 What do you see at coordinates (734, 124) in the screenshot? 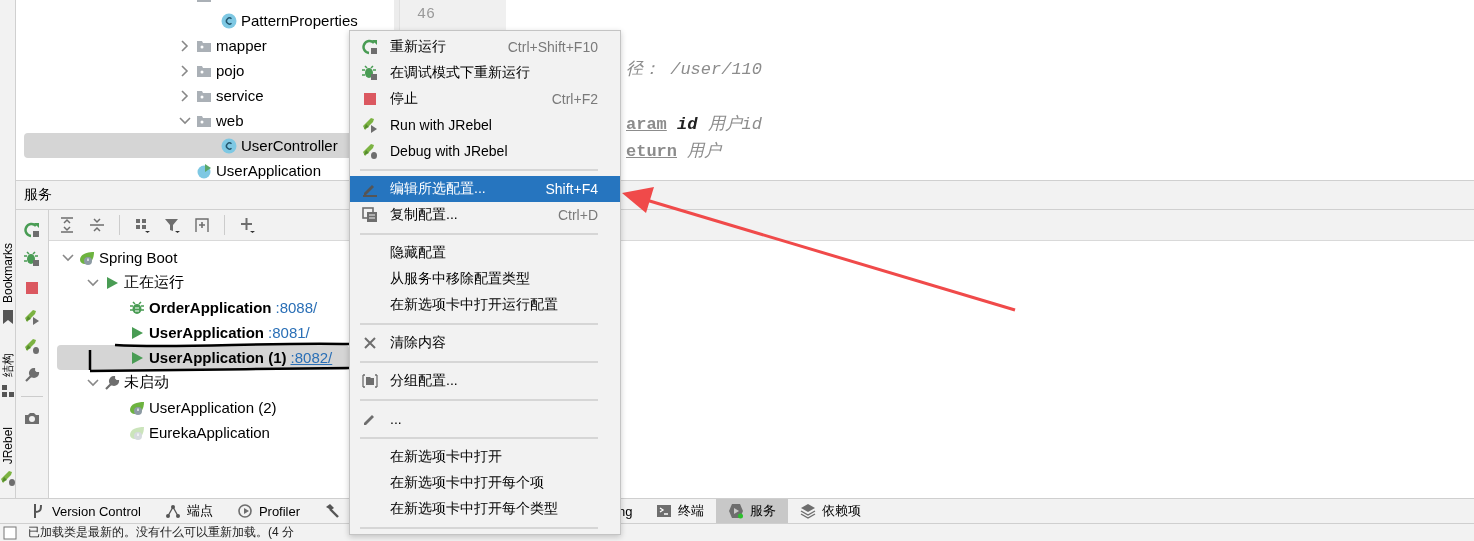
I see `code-text: 用户id` at bounding box center [734, 124].